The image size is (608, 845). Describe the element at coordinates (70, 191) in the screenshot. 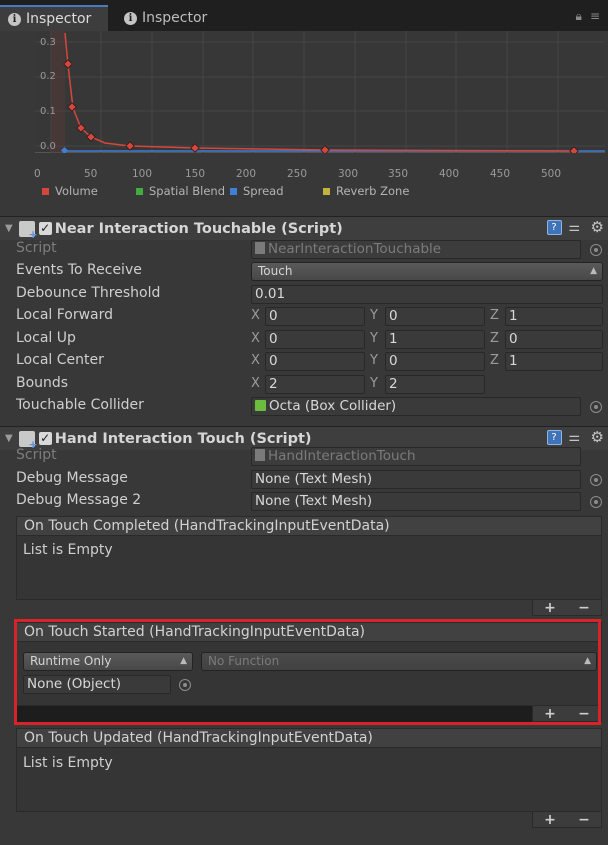

I see `legend-volume: Volume` at that location.